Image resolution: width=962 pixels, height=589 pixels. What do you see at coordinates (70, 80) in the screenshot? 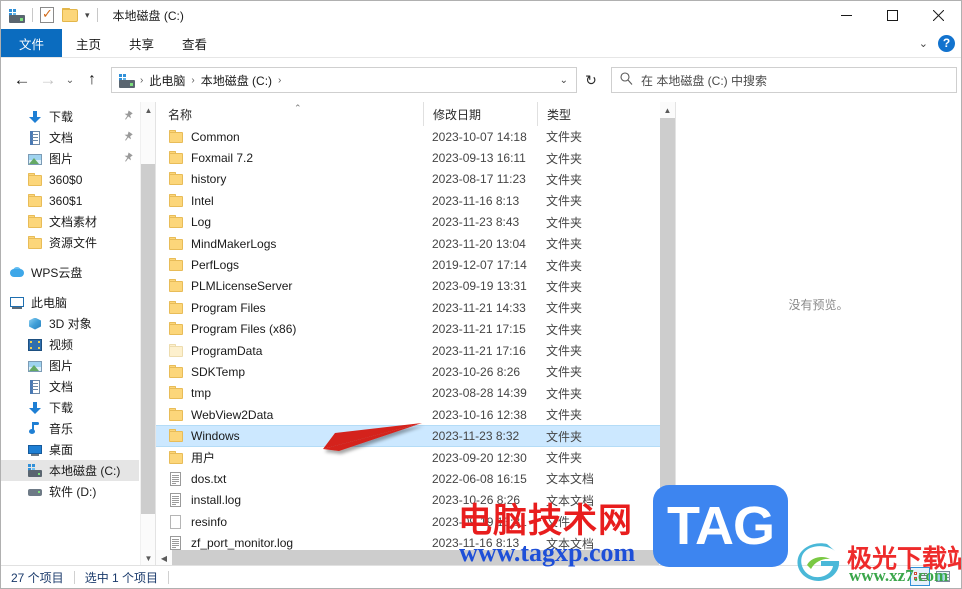
I see `recent-locations-button: ⌄` at bounding box center [70, 80].